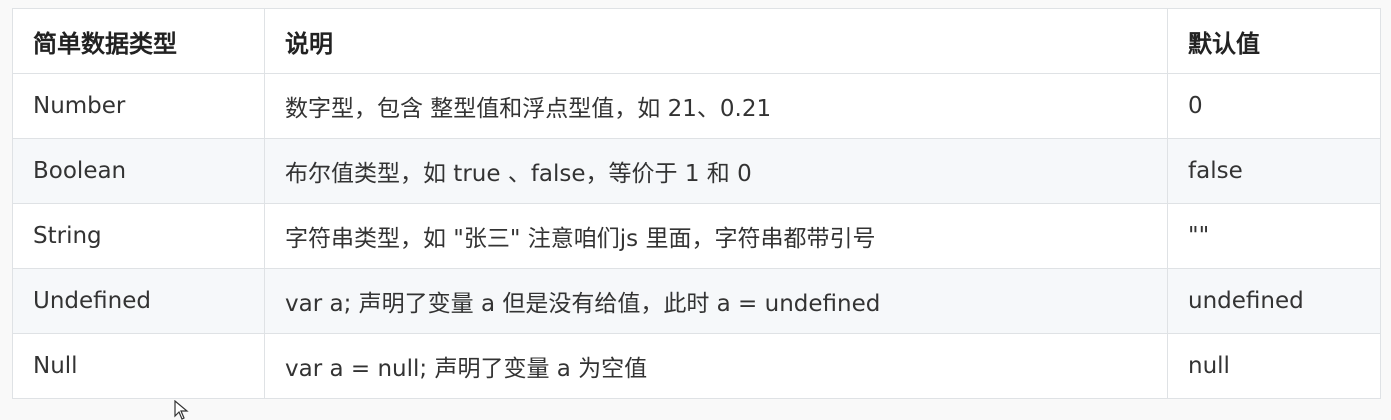 This screenshot has height=420, width=1391. I want to click on header-description: 说明, so click(716, 41).